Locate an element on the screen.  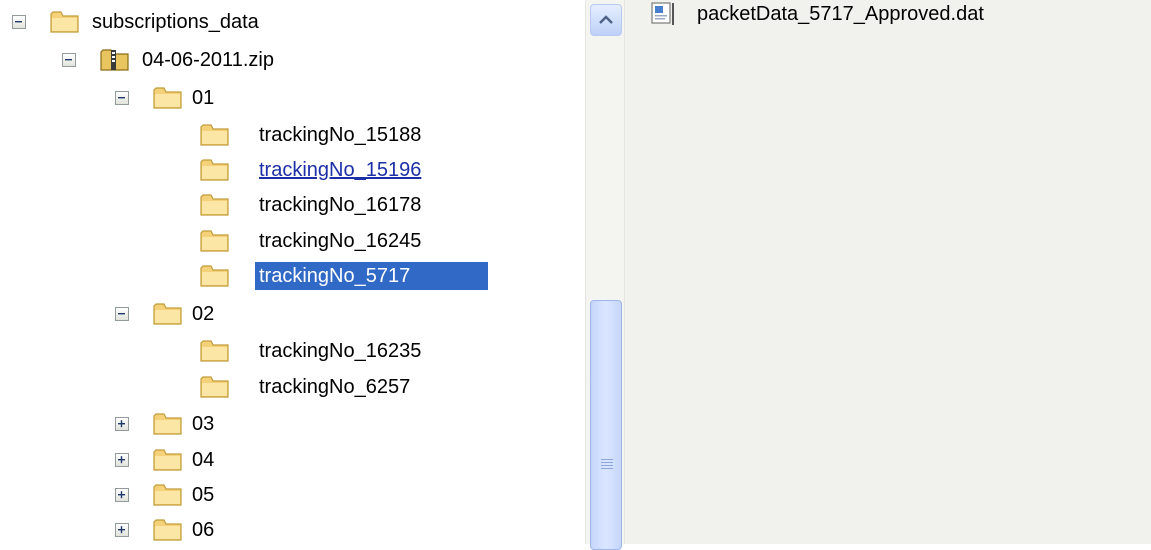
tree-node-folder-01: 01 is located at coordinates (200, 98).